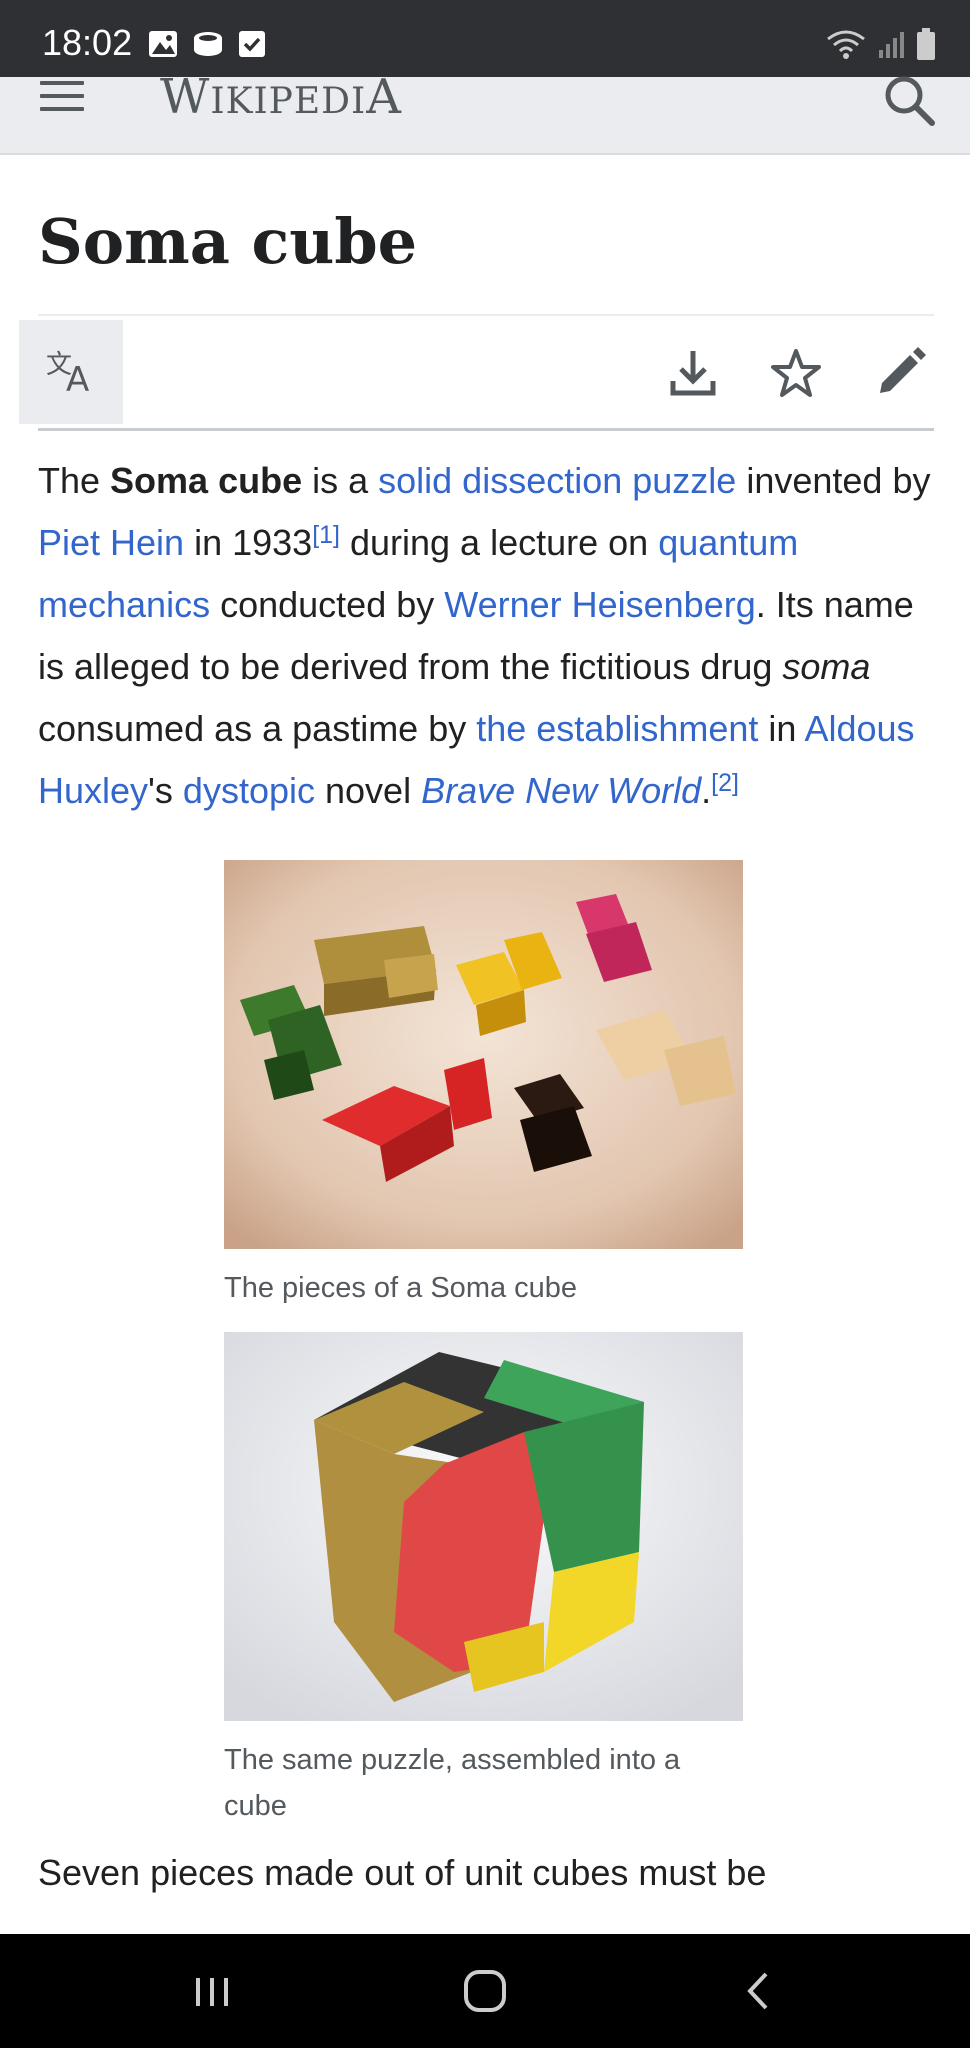 Image resolution: width=970 pixels, height=2048 pixels. I want to click on title-divider, so click(486, 315).